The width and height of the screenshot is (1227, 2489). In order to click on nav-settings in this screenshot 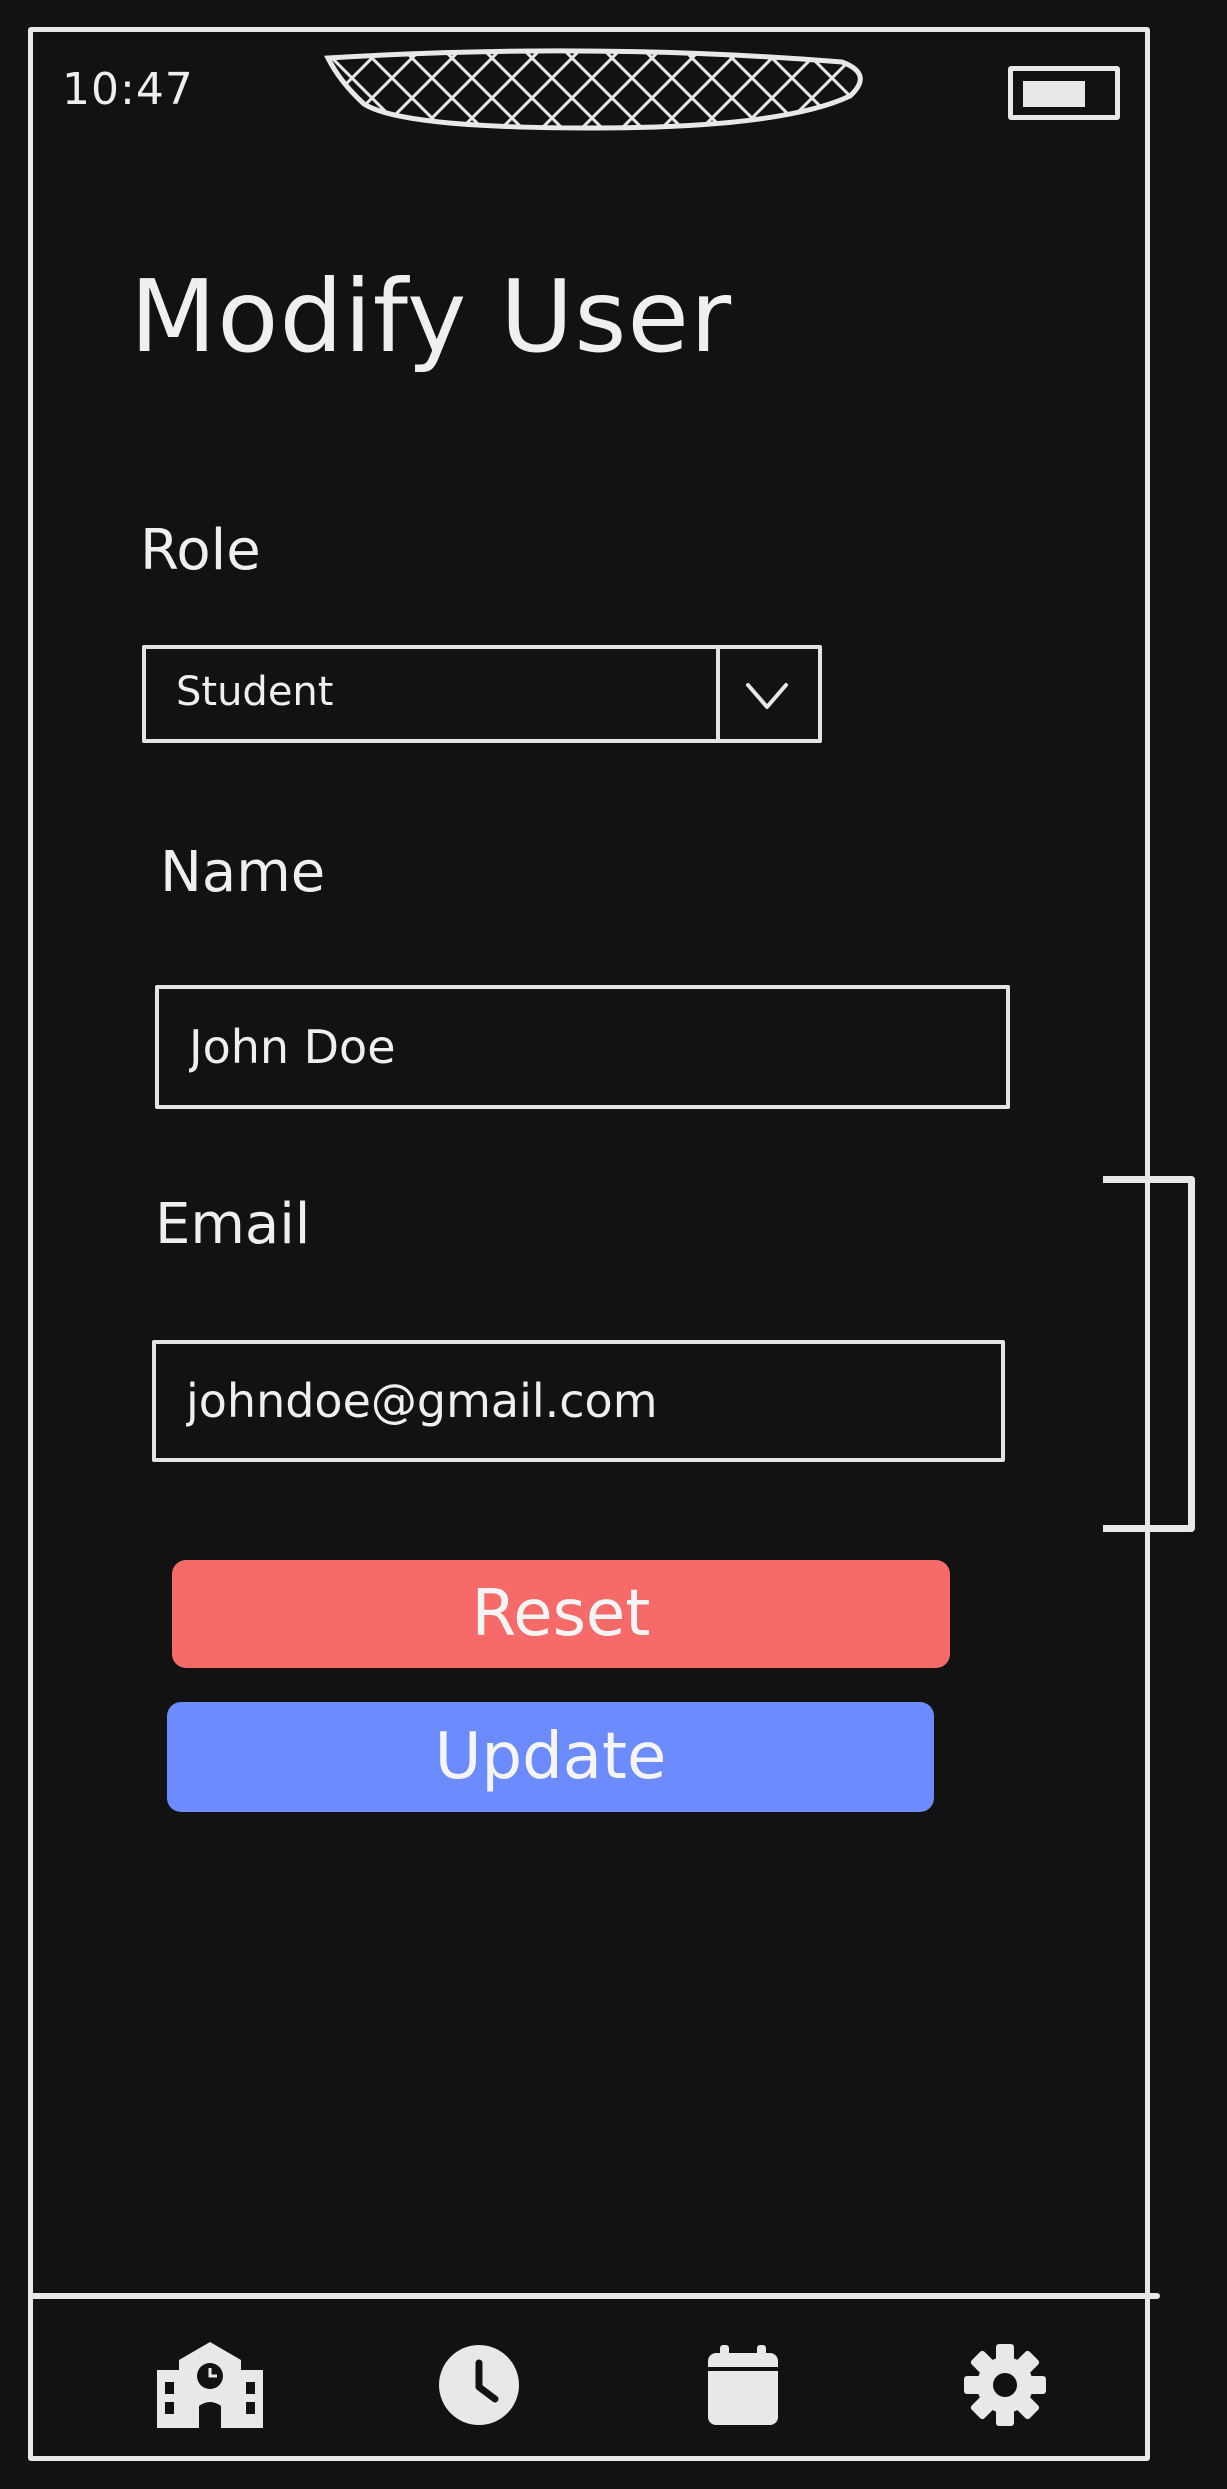, I will do `click(1005, 2385)`.